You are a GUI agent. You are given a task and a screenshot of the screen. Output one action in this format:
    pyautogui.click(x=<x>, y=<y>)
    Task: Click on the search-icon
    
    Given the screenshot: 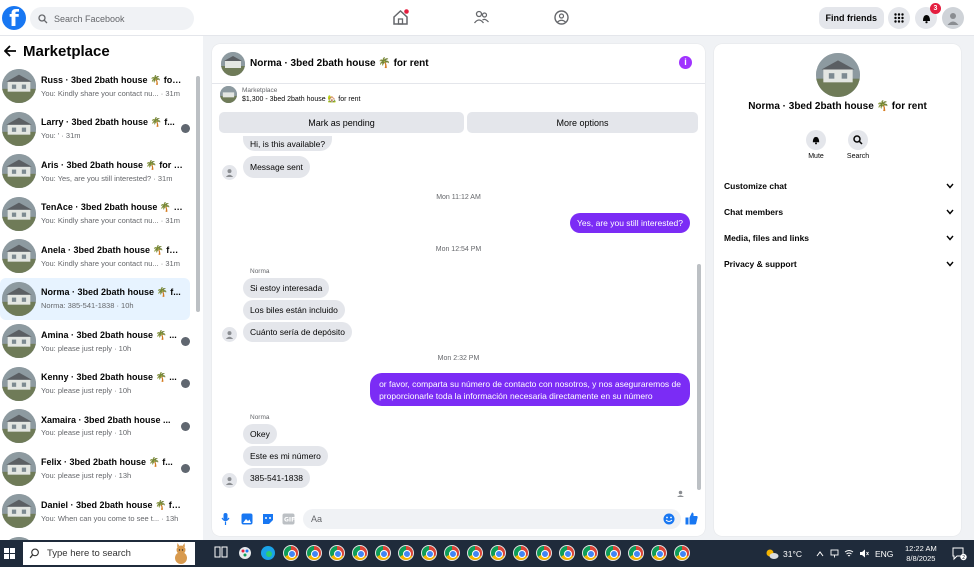 What is the action you would take?
    pyautogui.click(x=43, y=18)
    